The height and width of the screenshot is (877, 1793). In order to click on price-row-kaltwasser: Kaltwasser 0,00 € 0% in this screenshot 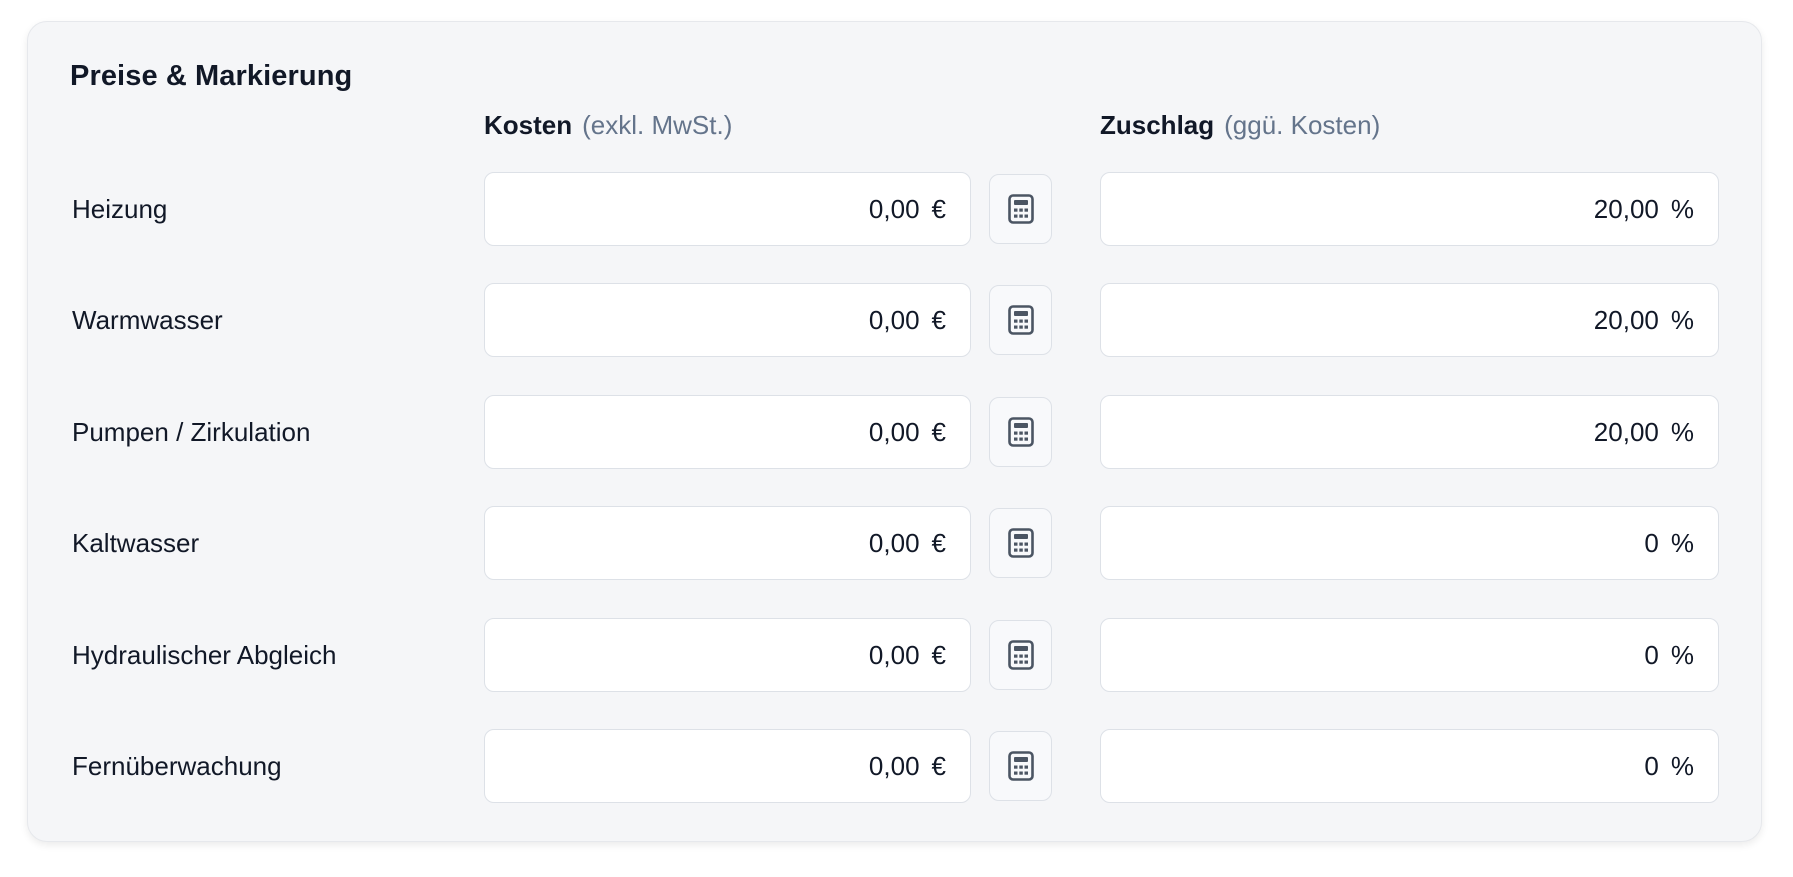, I will do `click(894, 543)`.